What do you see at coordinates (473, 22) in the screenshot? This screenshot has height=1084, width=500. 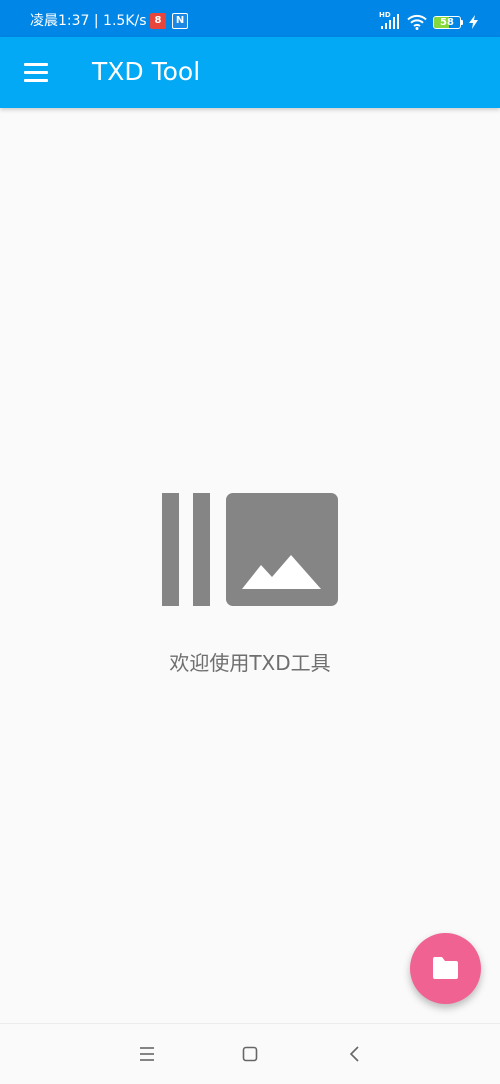 I see `charging-icon` at bounding box center [473, 22].